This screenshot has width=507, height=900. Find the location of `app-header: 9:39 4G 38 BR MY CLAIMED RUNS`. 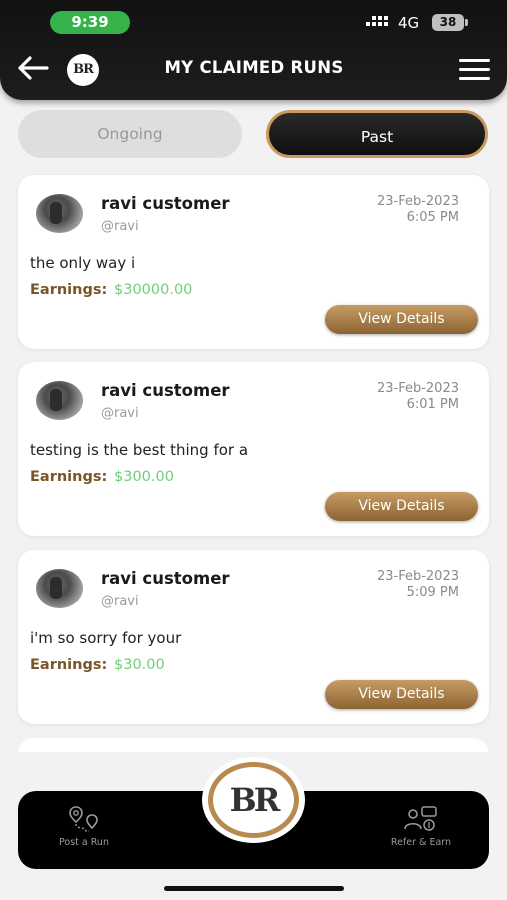

app-header: 9:39 4G 38 BR MY CLAIMED RUNS is located at coordinates (253, 50).